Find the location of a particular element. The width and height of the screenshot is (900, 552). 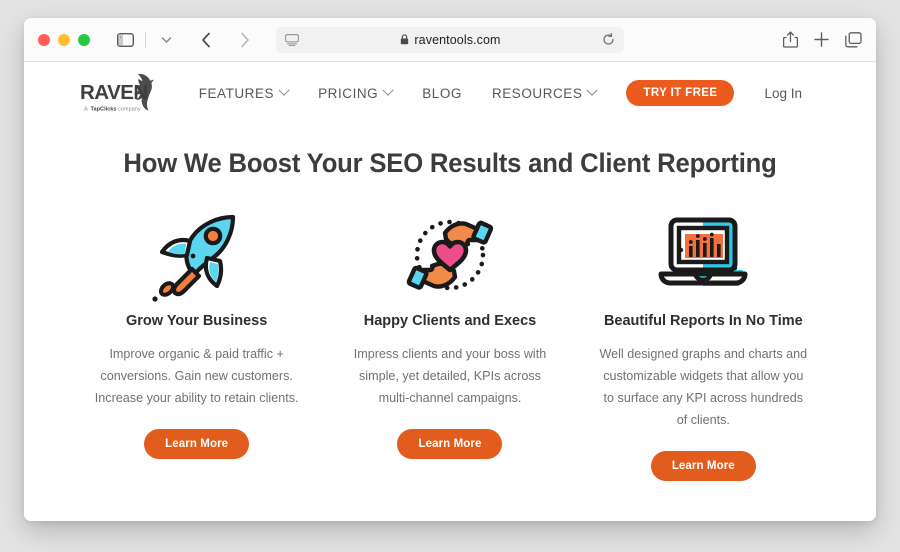

reload-icon is located at coordinates (608, 39).